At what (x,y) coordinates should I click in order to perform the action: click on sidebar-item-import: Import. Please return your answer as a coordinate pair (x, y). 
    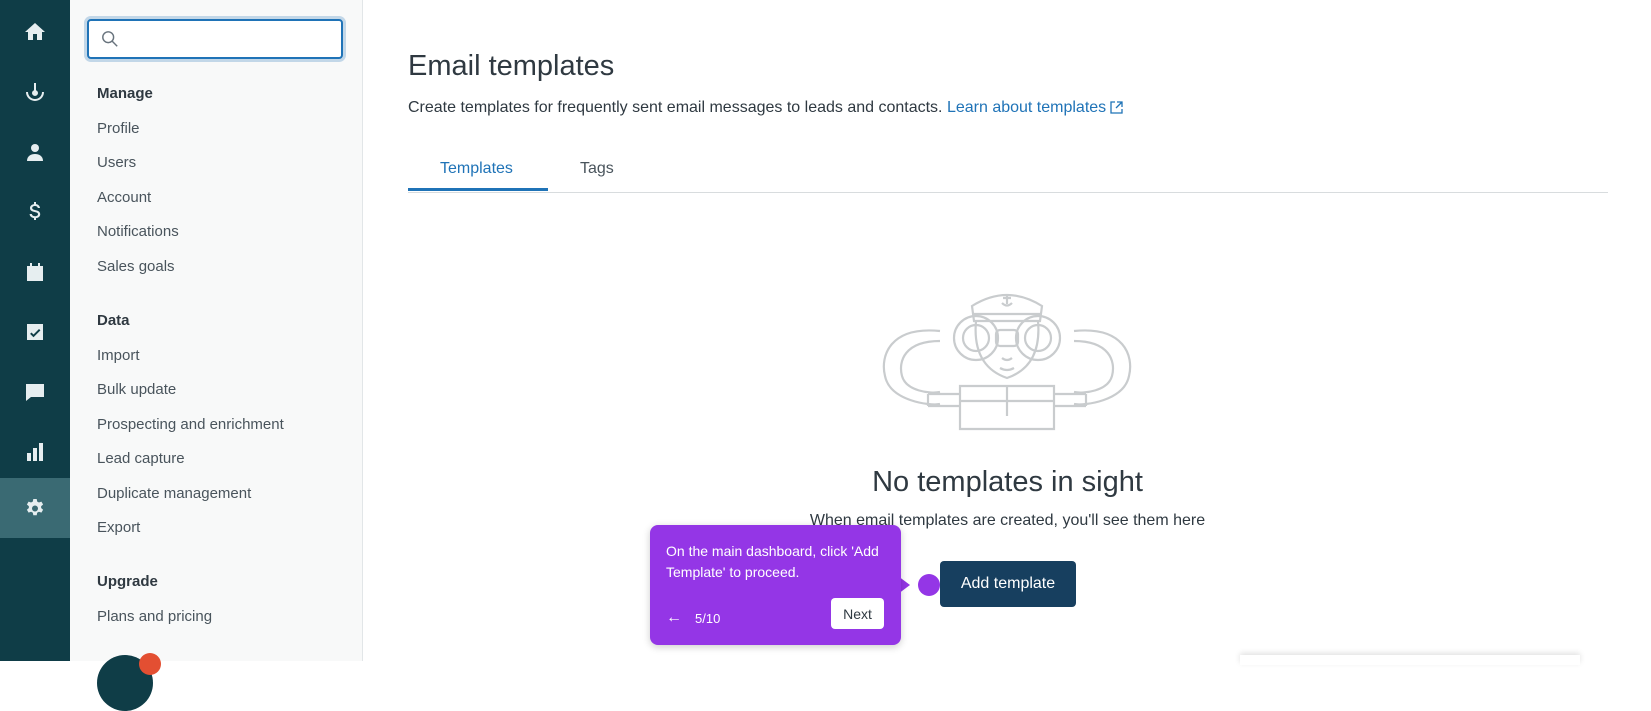
    Looking at the image, I should click on (118, 355).